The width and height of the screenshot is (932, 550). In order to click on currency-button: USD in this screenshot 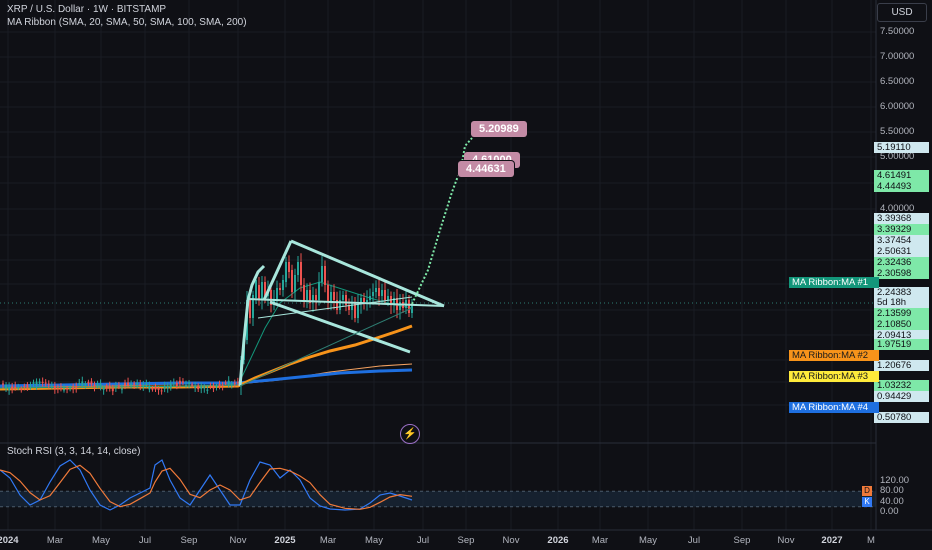, I will do `click(902, 12)`.